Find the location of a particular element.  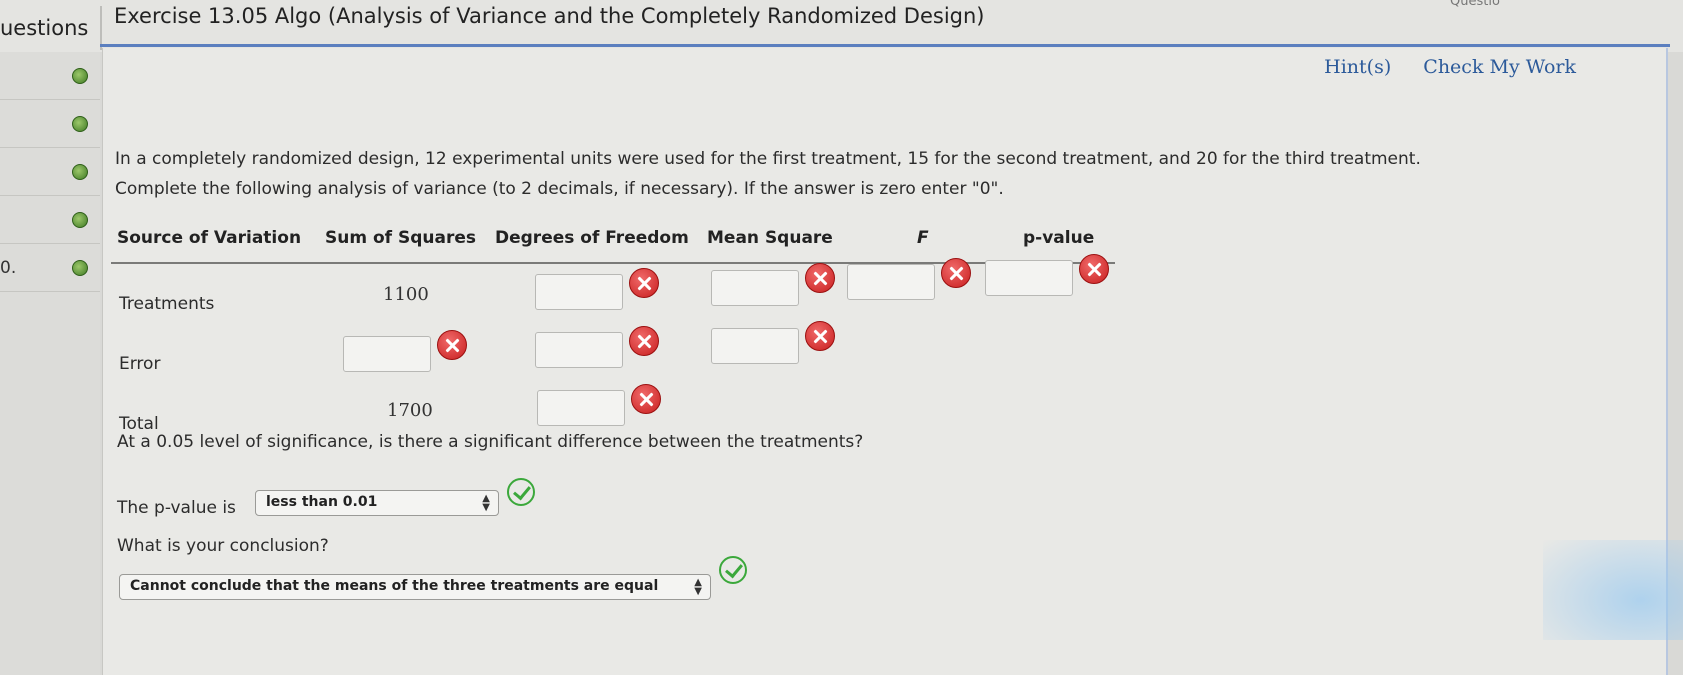

hints-link: Hint(s) is located at coordinates (1357, 67).